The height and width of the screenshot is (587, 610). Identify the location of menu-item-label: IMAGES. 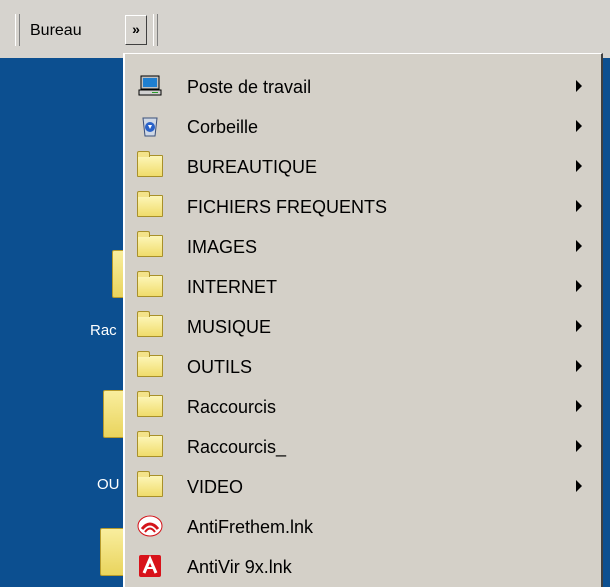
(222, 247).